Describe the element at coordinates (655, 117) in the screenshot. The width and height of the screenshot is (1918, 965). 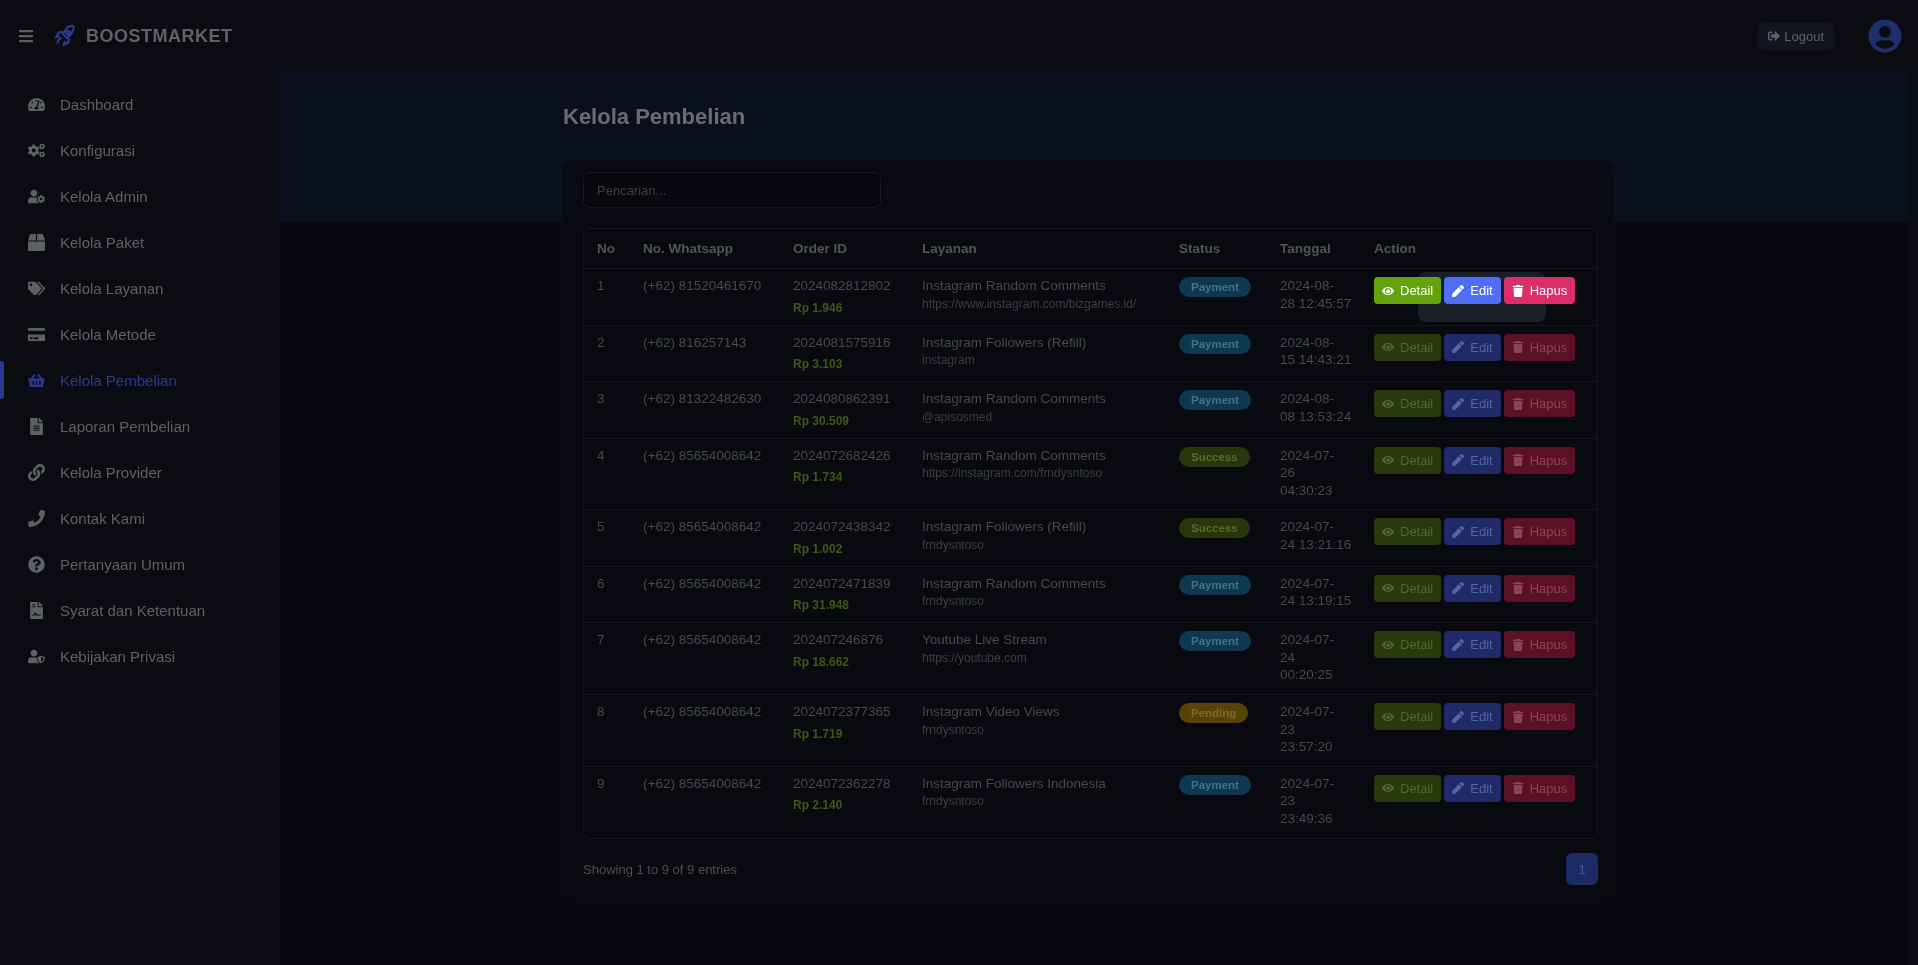
I see `page-title: Kelola Pembelian` at that location.